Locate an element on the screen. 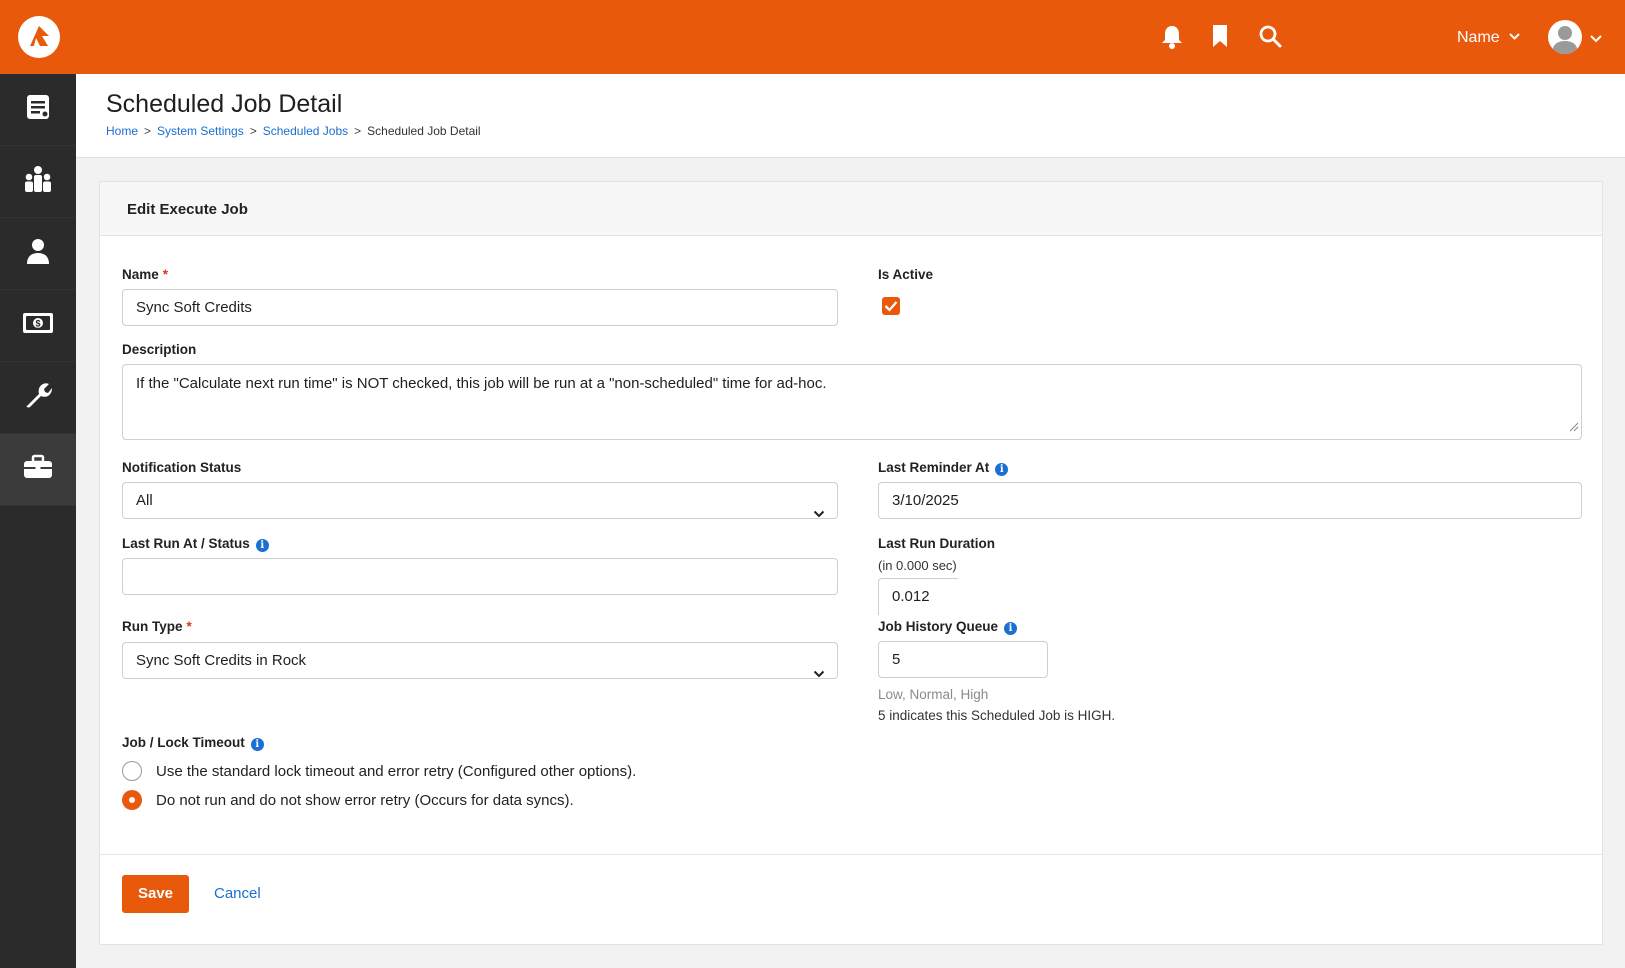  notification-status-label: Notification Status is located at coordinates (182, 467).